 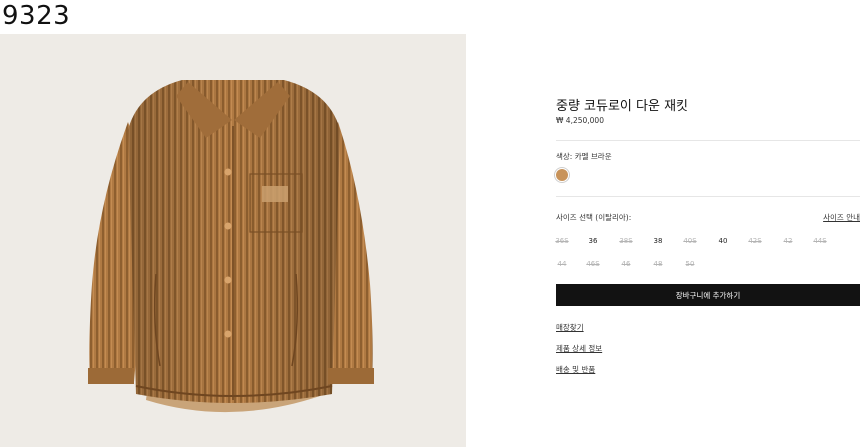 What do you see at coordinates (575, 369) in the screenshot?
I see `shipping-returns-link: 배송 및 반품` at bounding box center [575, 369].